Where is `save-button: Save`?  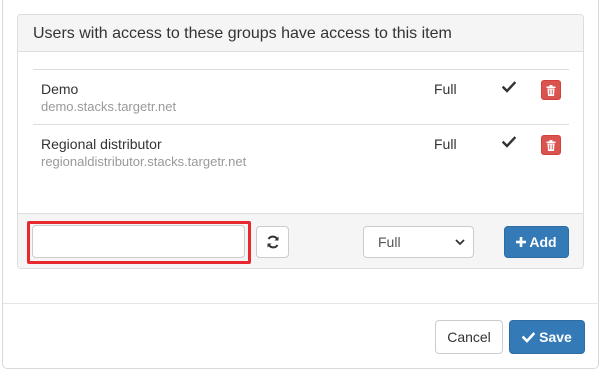
save-button: Save is located at coordinates (547, 337).